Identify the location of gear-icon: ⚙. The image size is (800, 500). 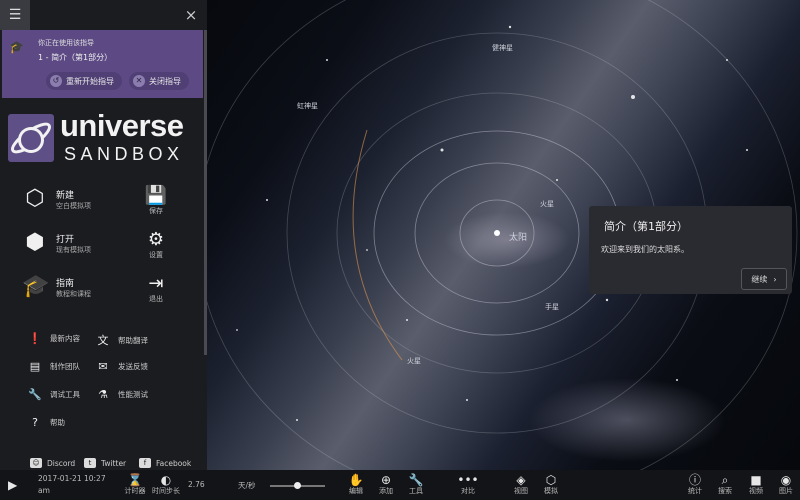
(156, 239).